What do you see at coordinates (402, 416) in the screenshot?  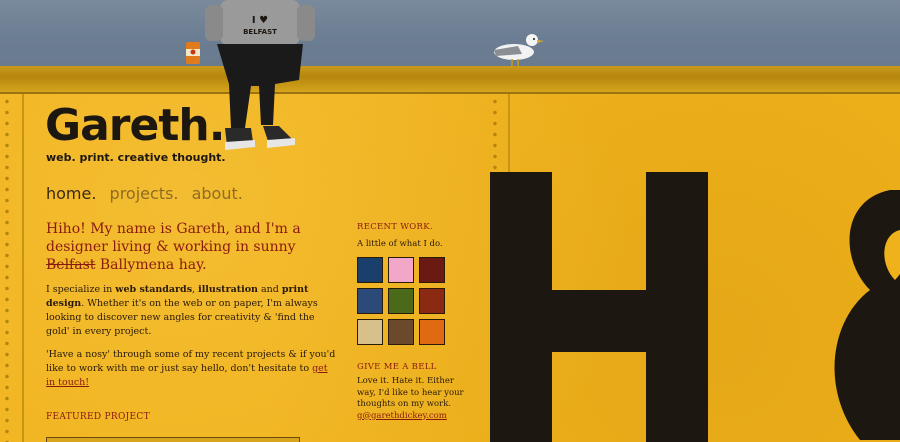 I see `email-link: g@garethdickey.com` at bounding box center [402, 416].